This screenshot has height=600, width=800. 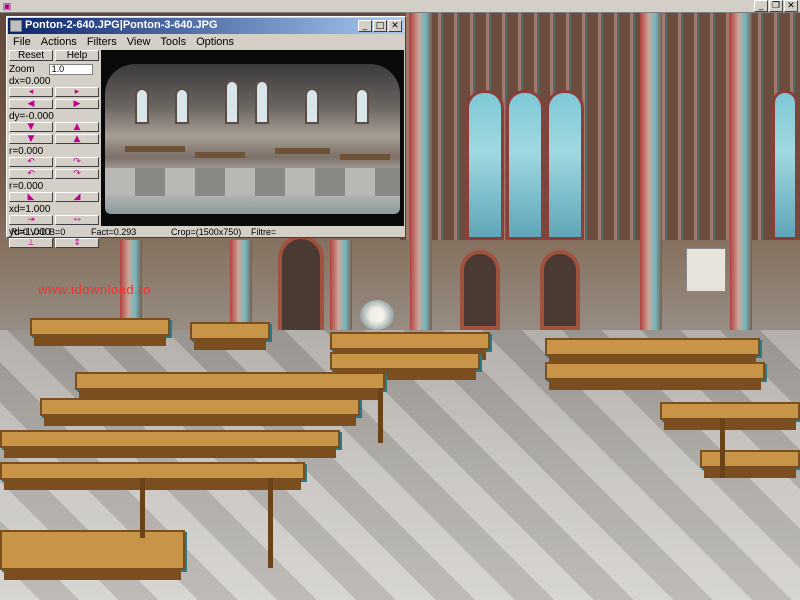 What do you see at coordinates (7, 6) in the screenshot?
I see `app-icon: ▣` at bounding box center [7, 6].